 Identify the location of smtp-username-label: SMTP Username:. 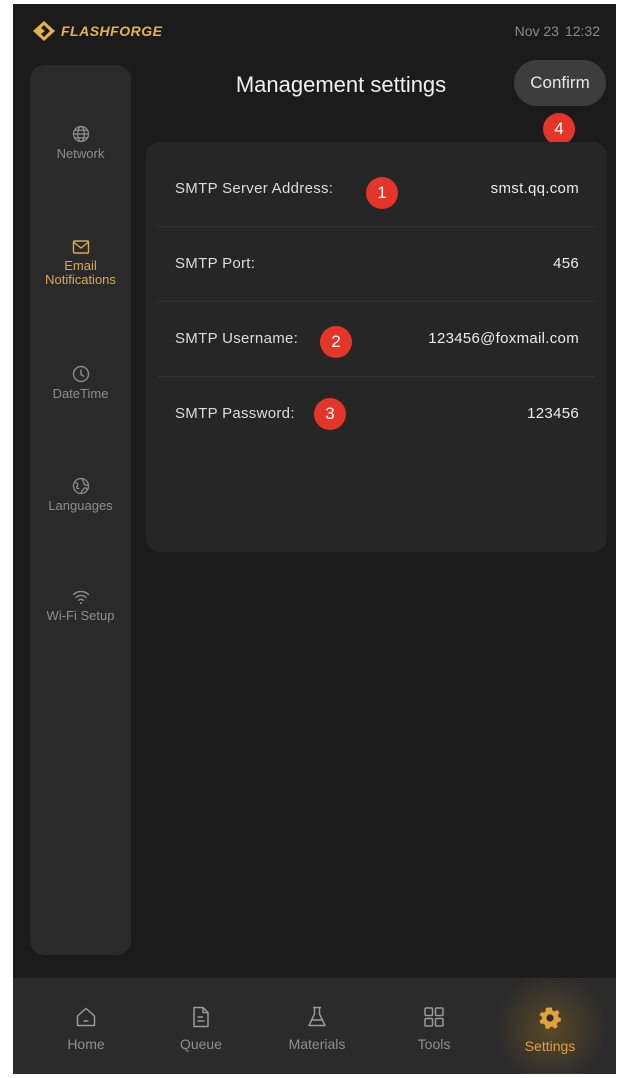
(237, 338).